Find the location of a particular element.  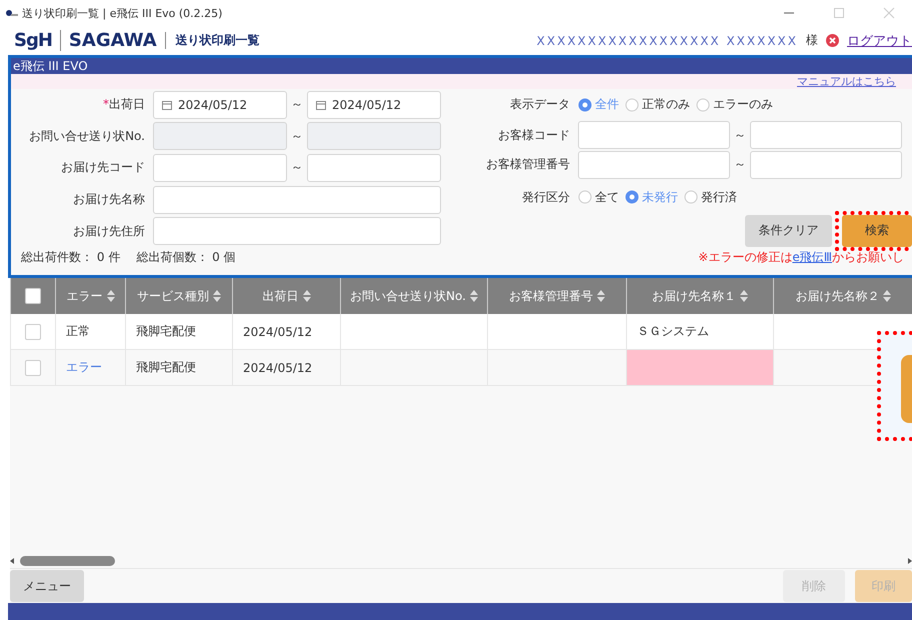

field-label: お届け先住所 is located at coordinates (109, 231).